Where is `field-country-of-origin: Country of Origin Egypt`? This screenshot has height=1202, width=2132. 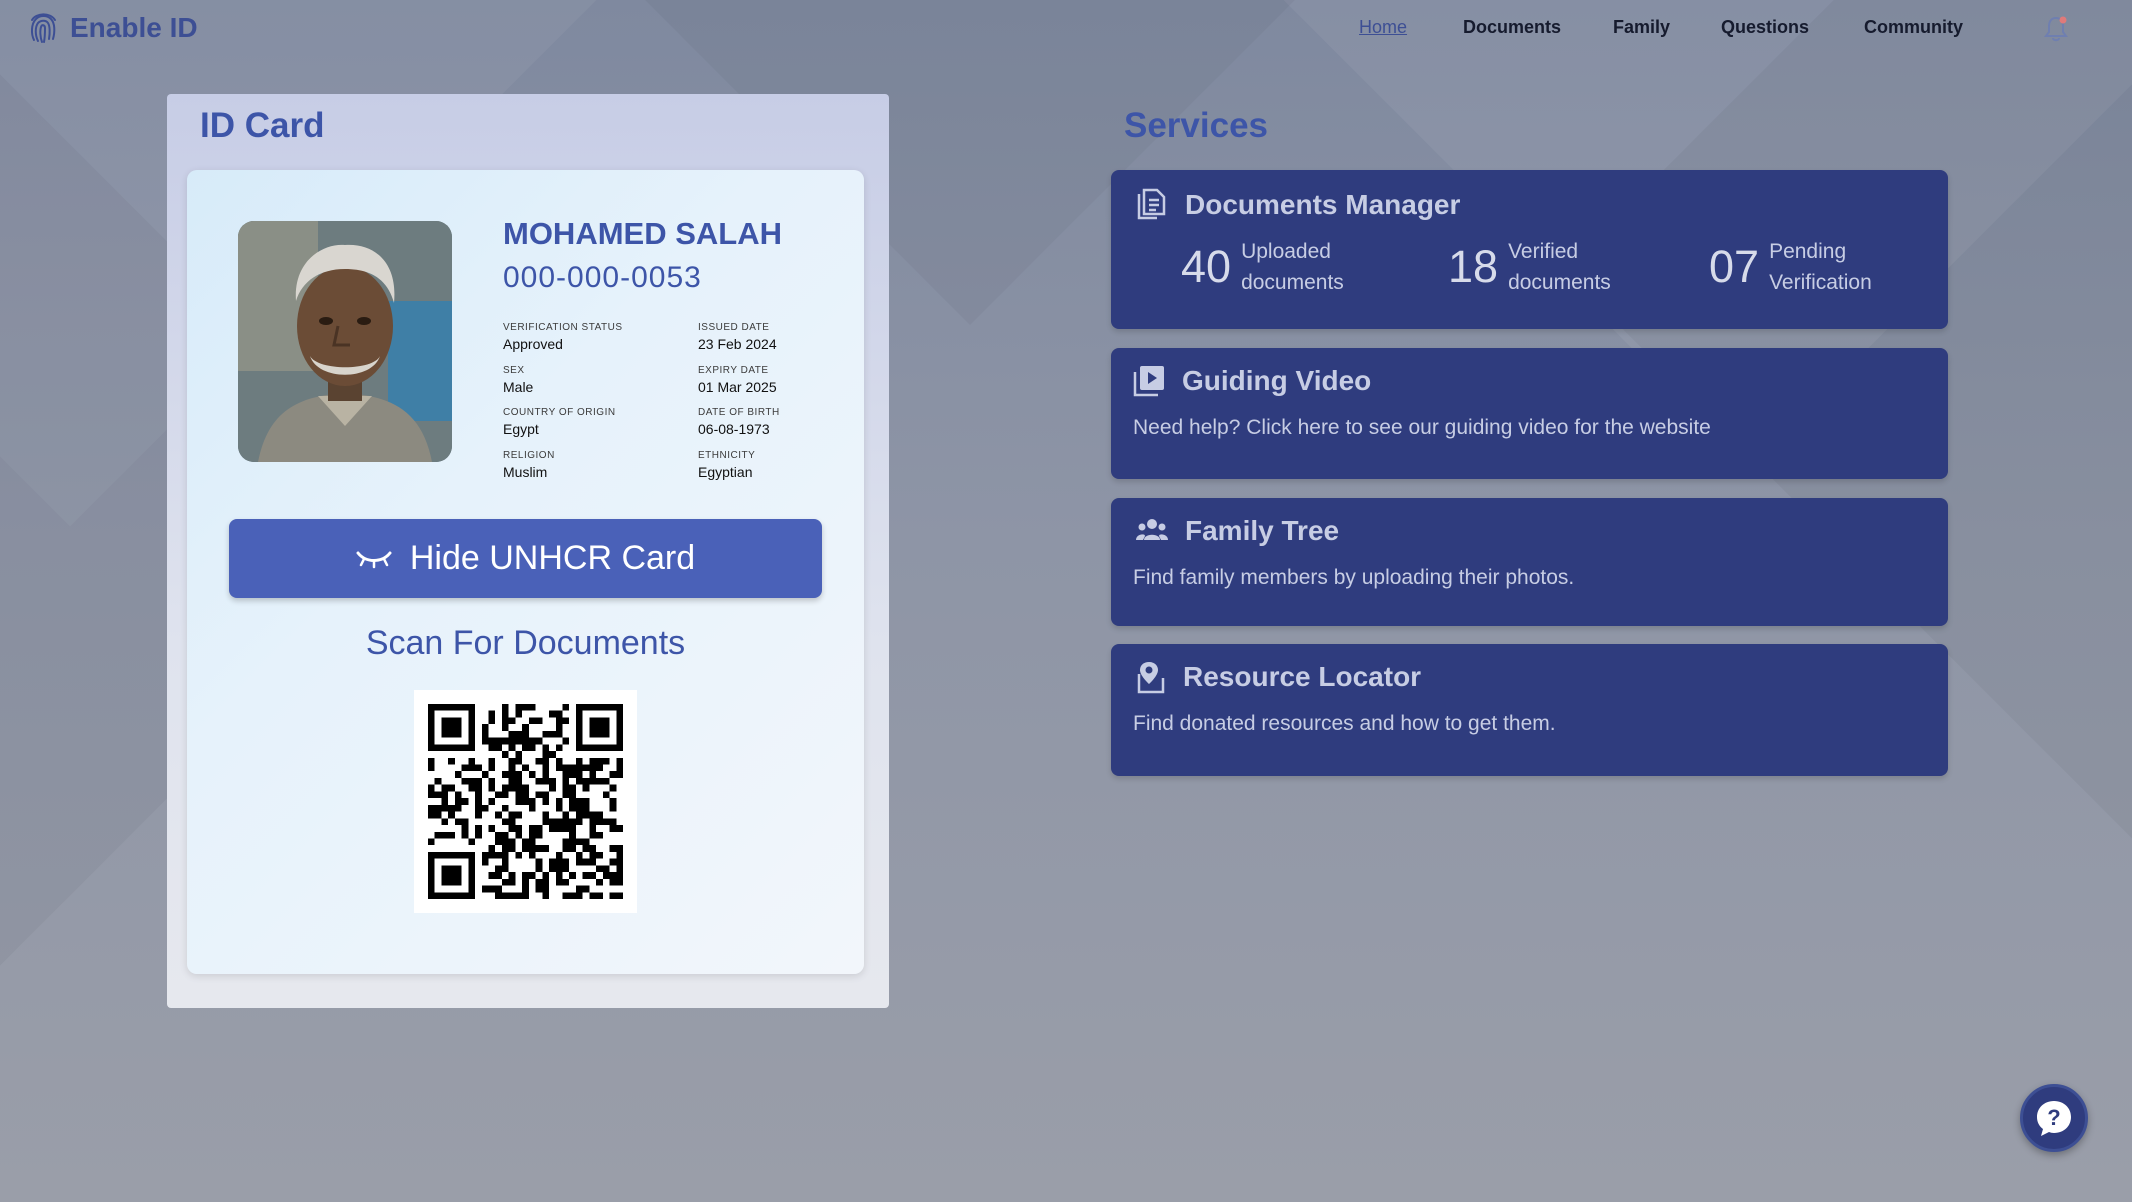
field-country-of-origin: Country of Origin Egypt is located at coordinates (559, 422).